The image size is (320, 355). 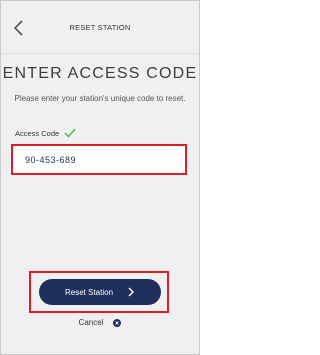 I want to click on check-icon, so click(x=70, y=133).